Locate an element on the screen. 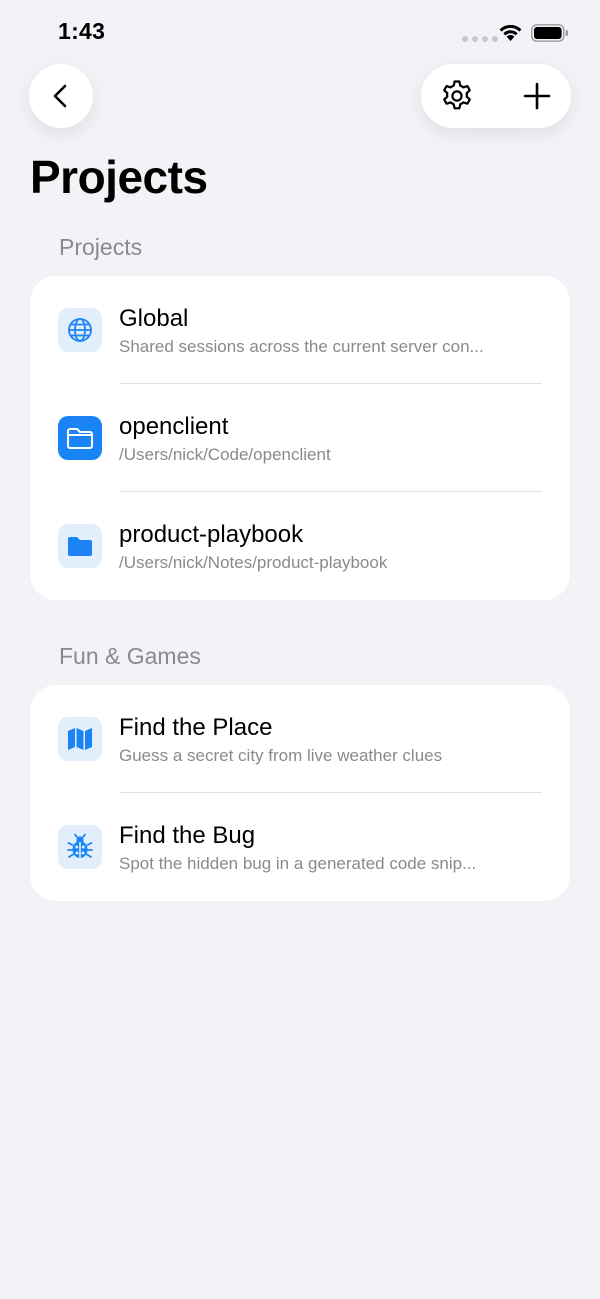  battery-icon is located at coordinates (549, 33).